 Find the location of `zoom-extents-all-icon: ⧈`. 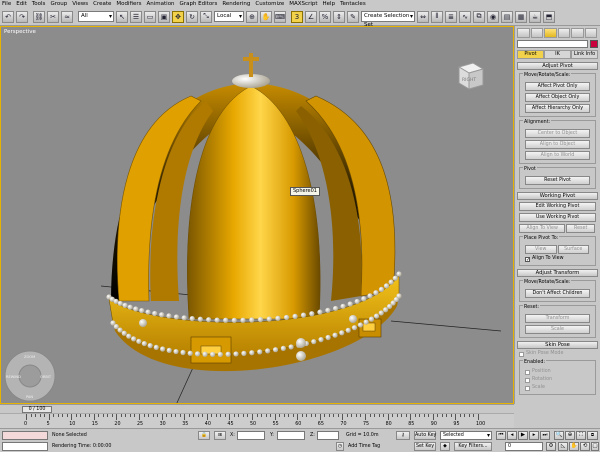

zoom-extents-all-icon: ⧈ is located at coordinates (592, 435).